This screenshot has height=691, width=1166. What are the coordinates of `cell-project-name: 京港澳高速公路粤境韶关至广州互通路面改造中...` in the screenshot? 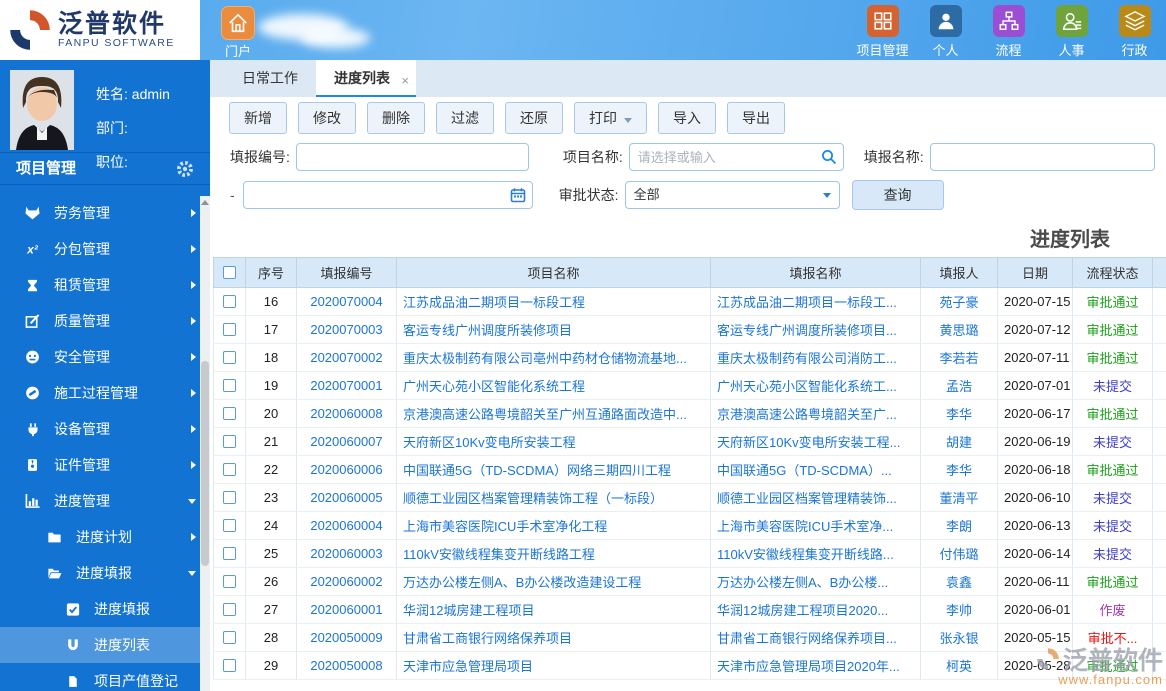 It's located at (545, 414).